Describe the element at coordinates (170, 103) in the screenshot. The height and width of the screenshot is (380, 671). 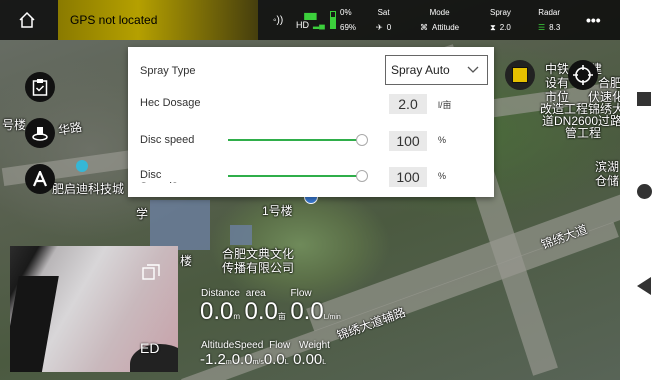
I see `hec-dosage-label: Hec Dosage` at that location.